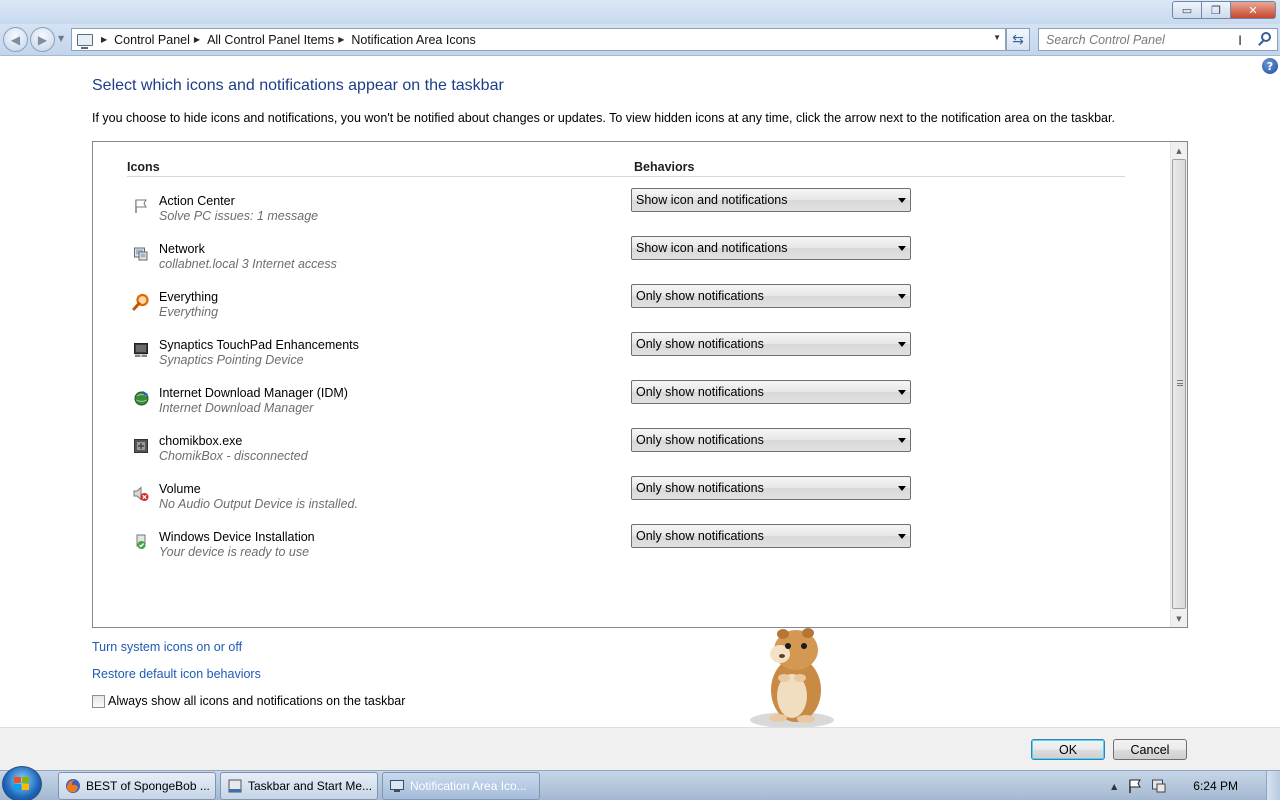 Image resolution: width=1280 pixels, height=800 pixels. Describe the element at coordinates (270, 40) in the screenshot. I see `breadcrumb-all-items: All Control Panel Items` at that location.